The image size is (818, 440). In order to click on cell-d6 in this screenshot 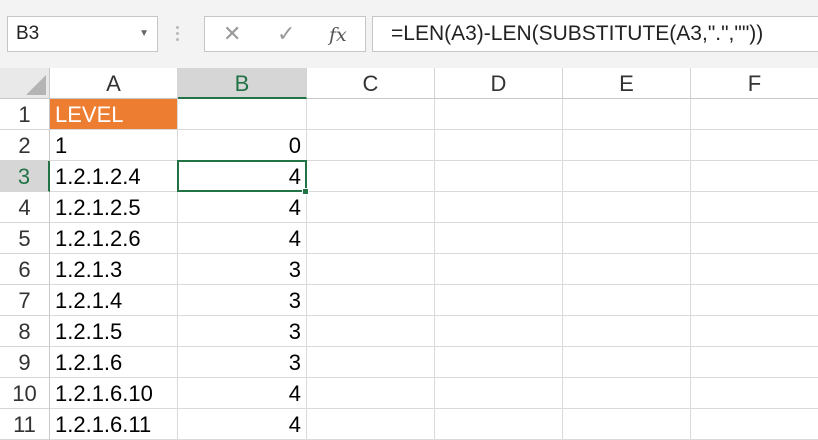, I will do `click(499, 269)`.